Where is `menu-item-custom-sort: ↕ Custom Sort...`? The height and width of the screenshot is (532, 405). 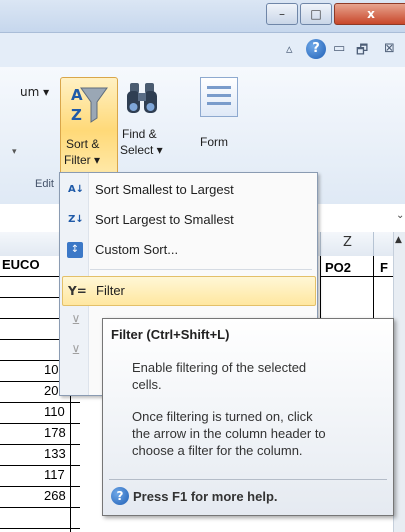
menu-item-custom-sort: ↕ Custom Sort... is located at coordinates (188, 250).